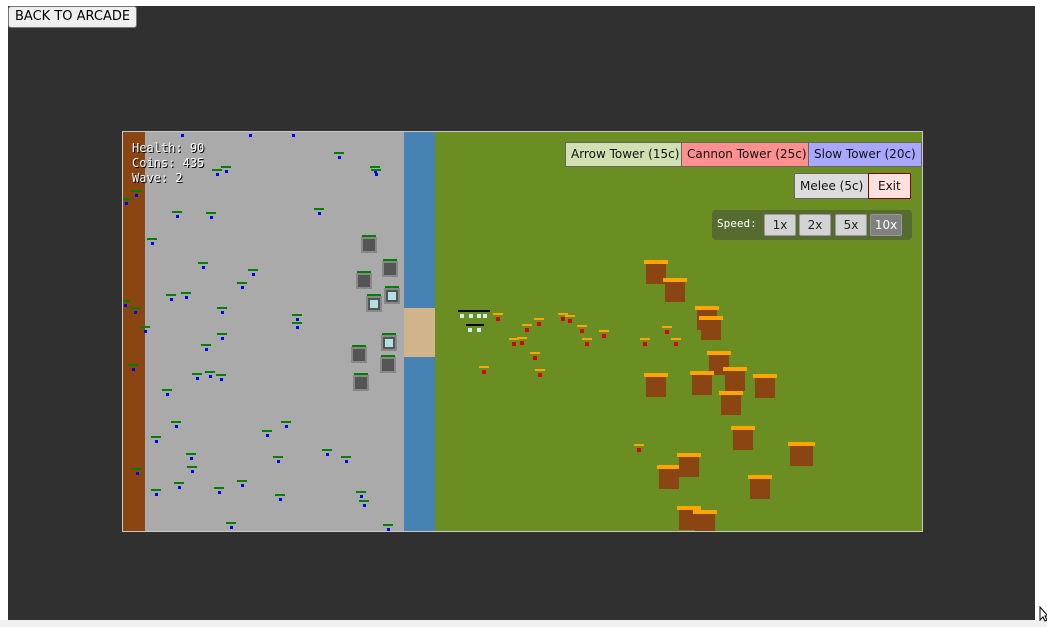  What do you see at coordinates (419, 332) in the screenshot?
I see `bridge` at bounding box center [419, 332].